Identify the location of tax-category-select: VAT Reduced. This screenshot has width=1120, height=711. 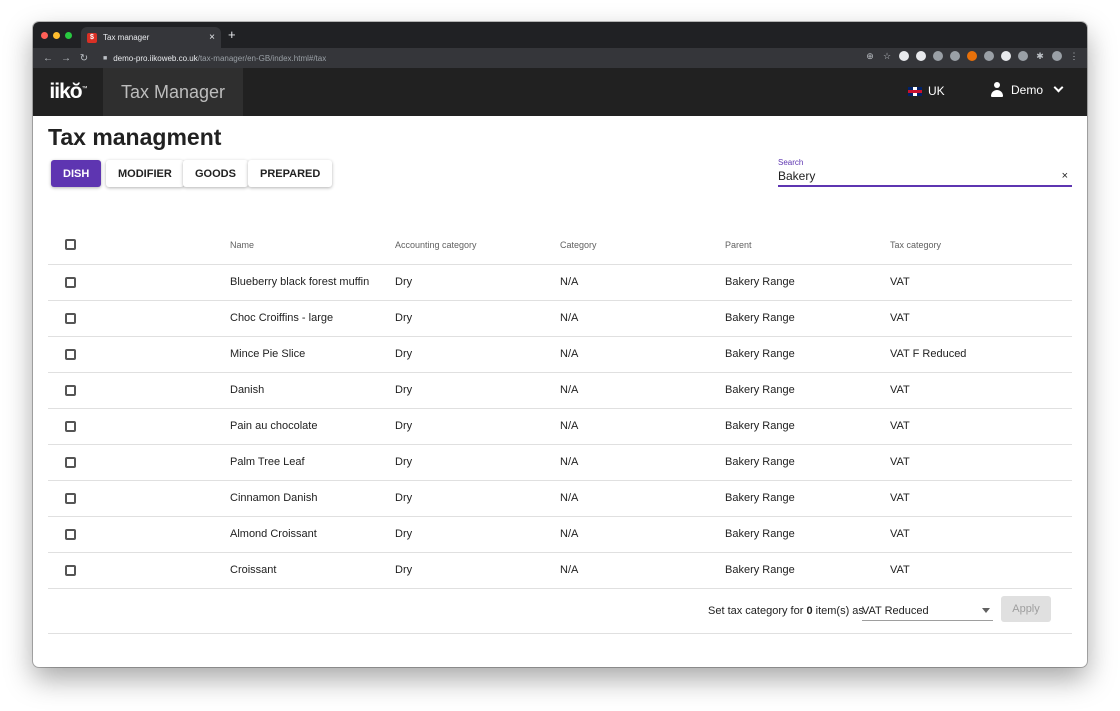
(927, 611).